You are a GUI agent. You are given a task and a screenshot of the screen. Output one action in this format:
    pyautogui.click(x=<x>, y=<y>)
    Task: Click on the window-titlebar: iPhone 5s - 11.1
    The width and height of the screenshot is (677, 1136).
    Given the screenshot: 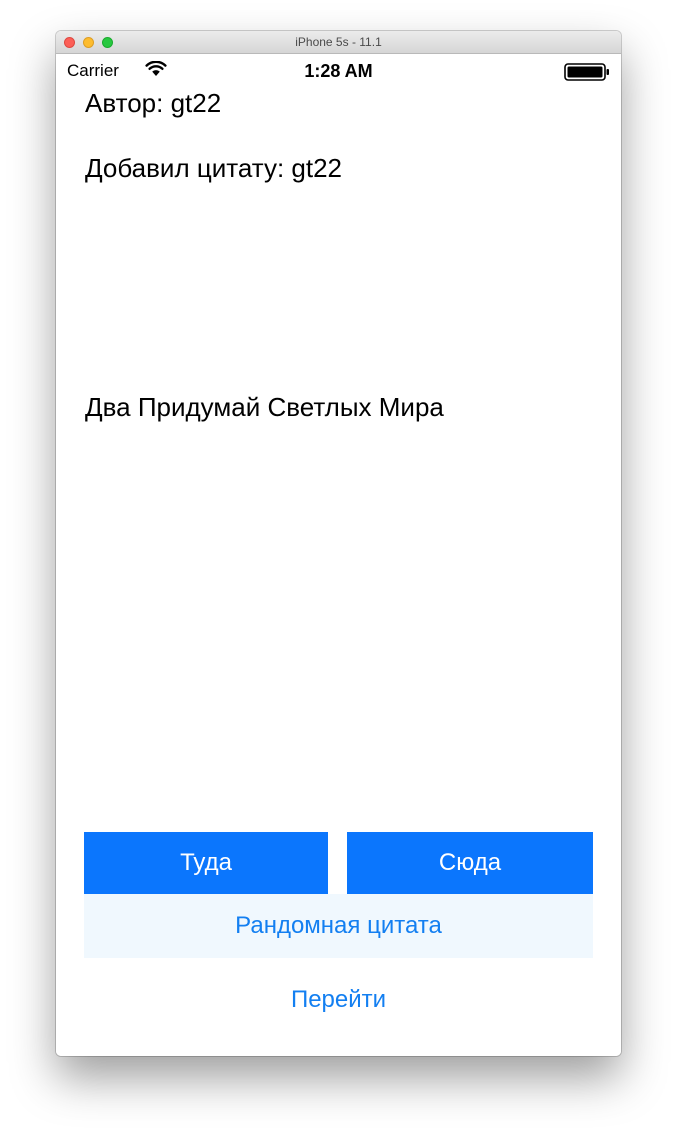 What is the action you would take?
    pyautogui.click(x=338, y=42)
    